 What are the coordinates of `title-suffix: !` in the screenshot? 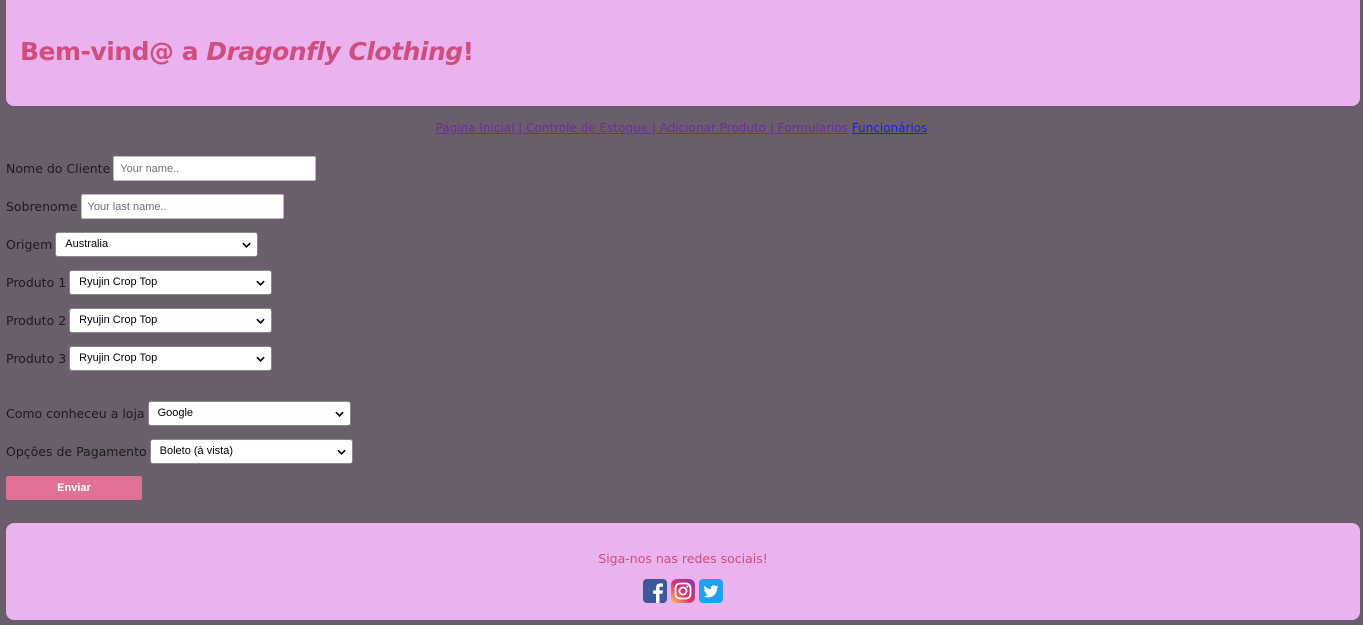 It's located at (468, 51).